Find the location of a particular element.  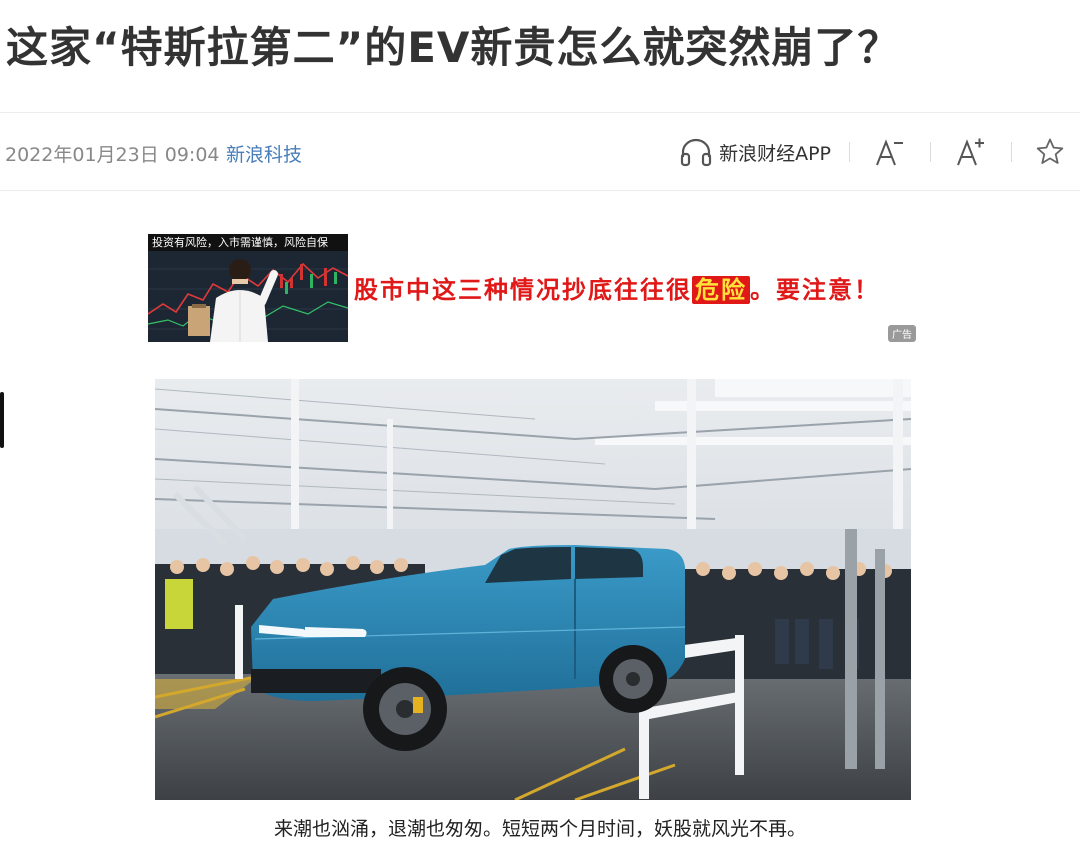

headphones-icon is located at coordinates (696, 152).